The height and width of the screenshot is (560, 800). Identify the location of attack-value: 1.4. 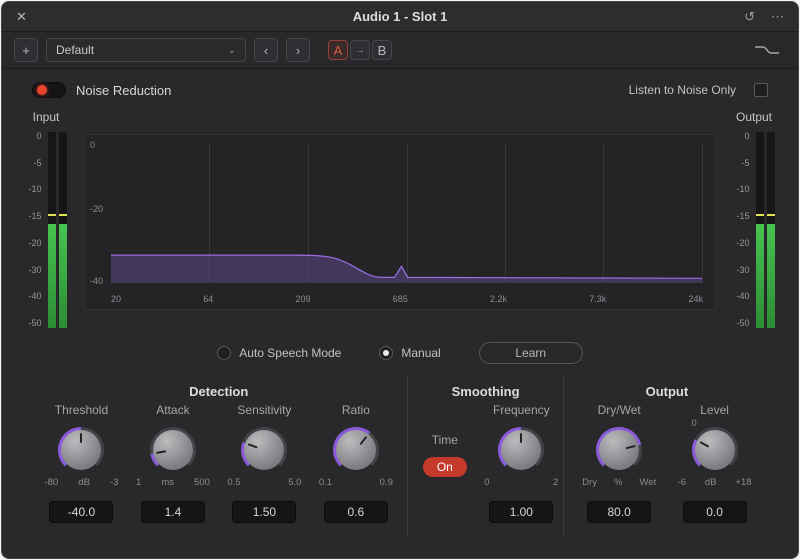
(172, 512).